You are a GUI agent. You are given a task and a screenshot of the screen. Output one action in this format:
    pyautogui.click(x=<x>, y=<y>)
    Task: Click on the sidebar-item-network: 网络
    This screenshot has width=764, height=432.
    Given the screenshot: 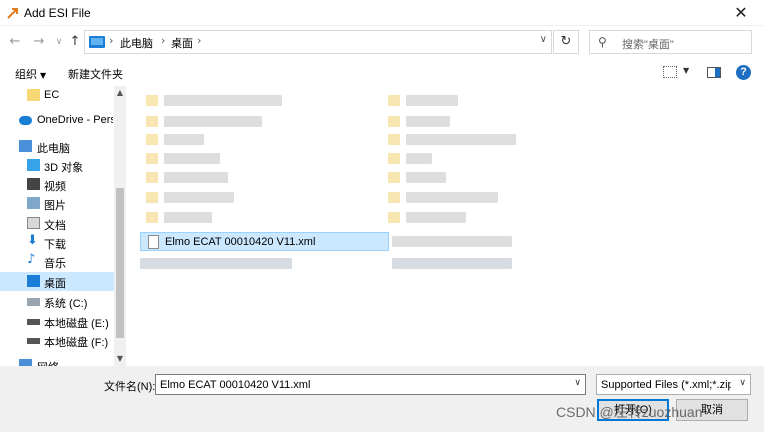 What is the action you would take?
    pyautogui.click(x=57, y=361)
    